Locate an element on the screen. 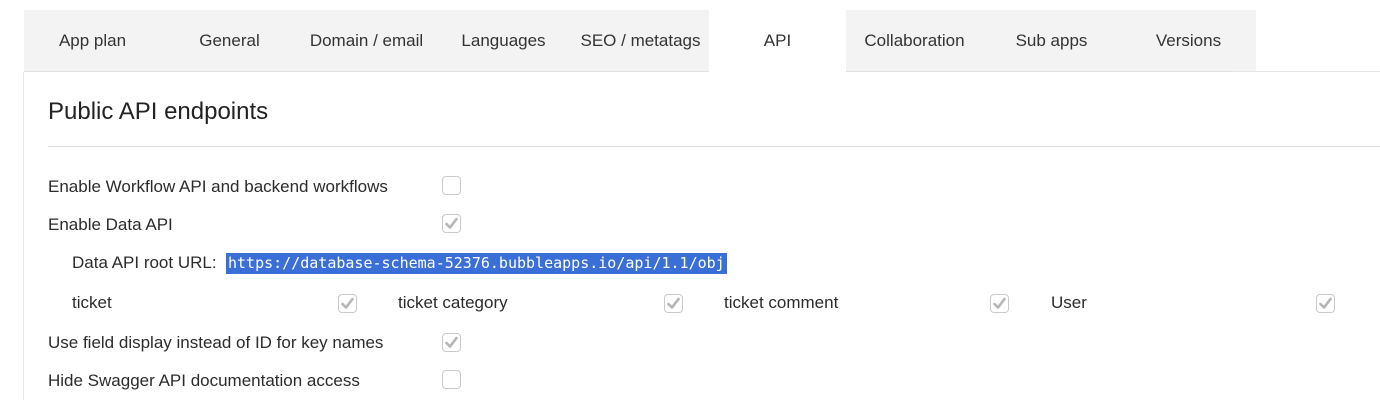  content-left-border is located at coordinates (23, 236).